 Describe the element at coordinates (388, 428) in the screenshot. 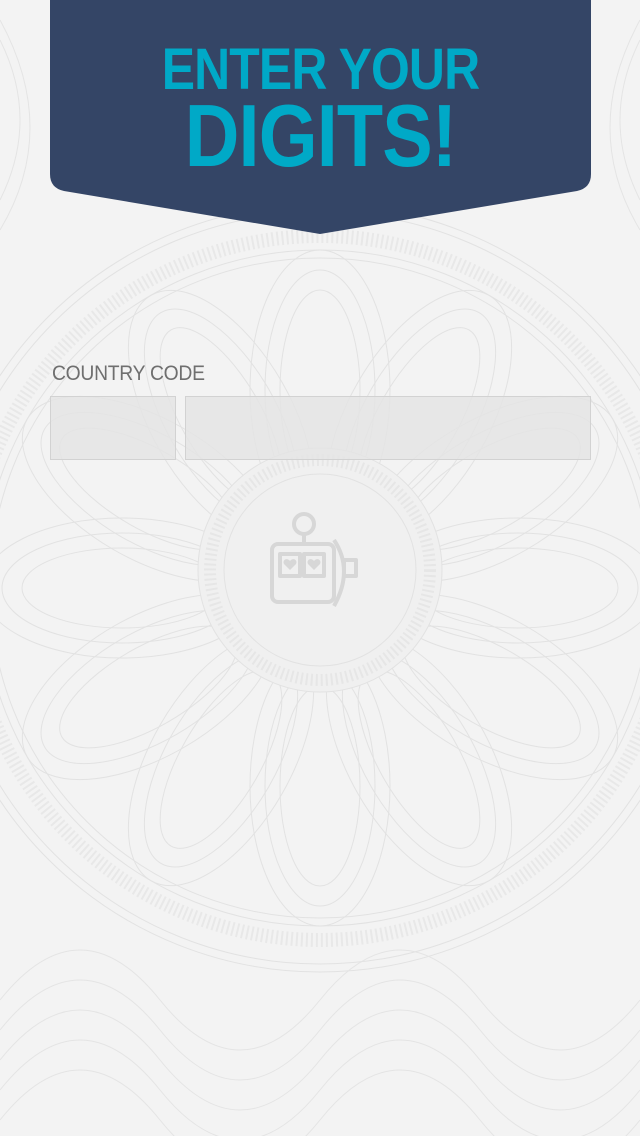

I see `phone-number-input` at that location.